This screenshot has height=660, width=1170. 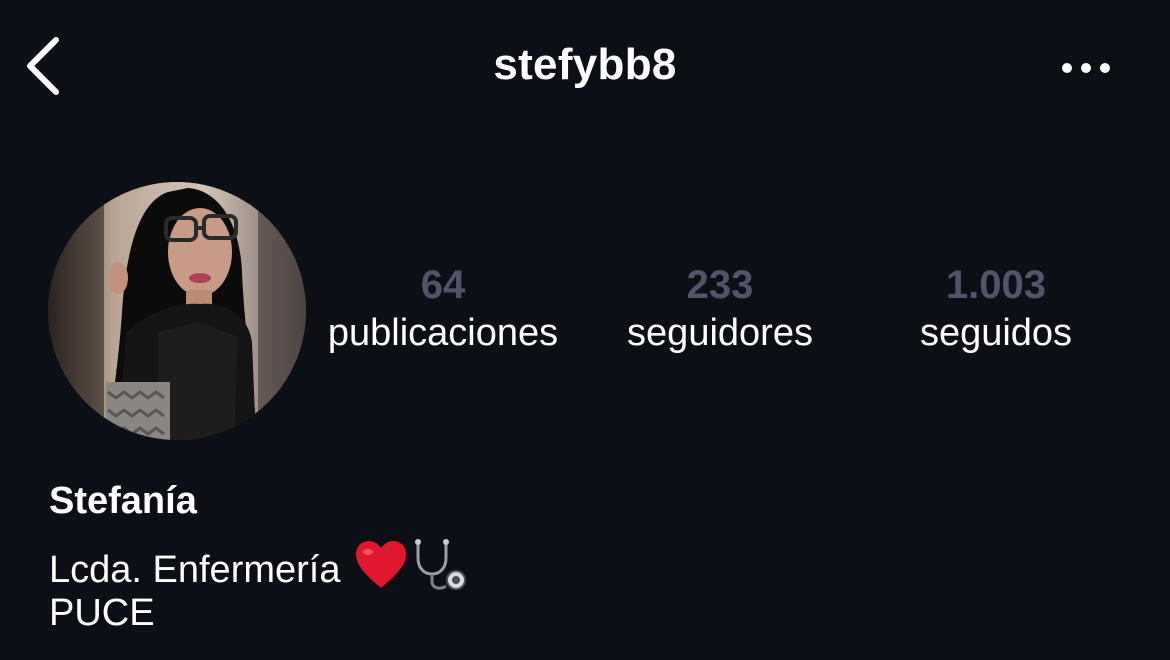 I want to click on following-label: seguidos, so click(x=996, y=333).